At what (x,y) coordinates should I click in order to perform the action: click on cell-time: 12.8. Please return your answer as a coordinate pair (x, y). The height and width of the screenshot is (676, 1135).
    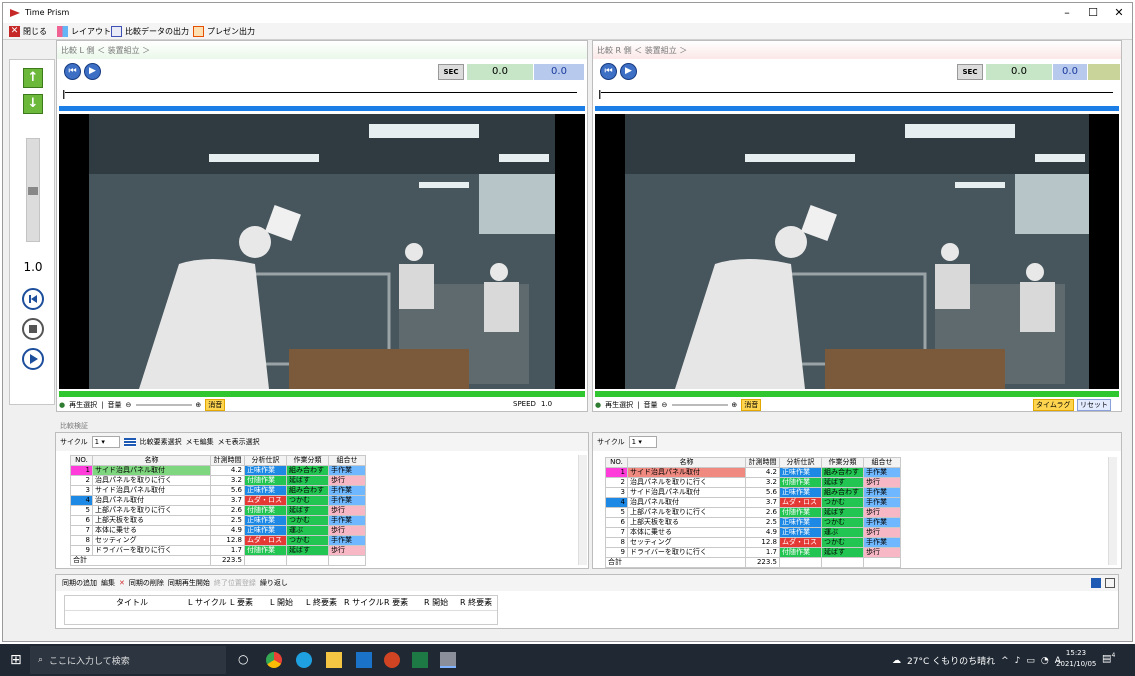
    Looking at the image, I should click on (762, 542).